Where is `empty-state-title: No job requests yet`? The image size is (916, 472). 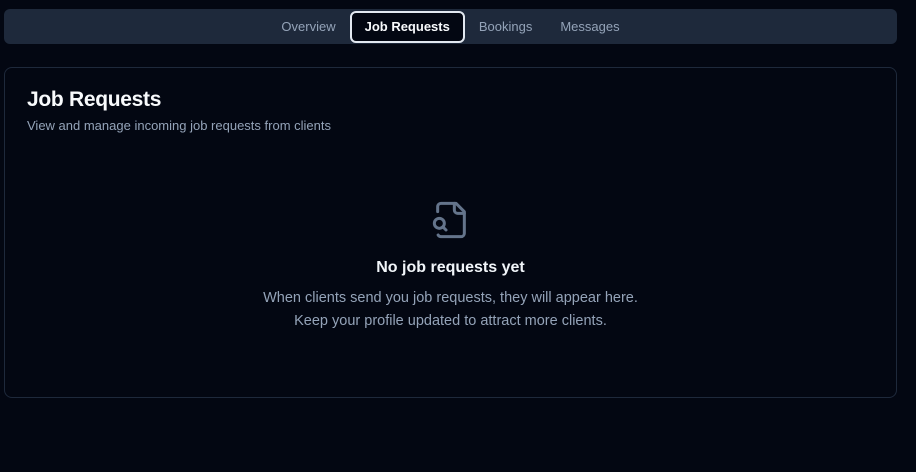 empty-state-title: No job requests yet is located at coordinates (450, 267).